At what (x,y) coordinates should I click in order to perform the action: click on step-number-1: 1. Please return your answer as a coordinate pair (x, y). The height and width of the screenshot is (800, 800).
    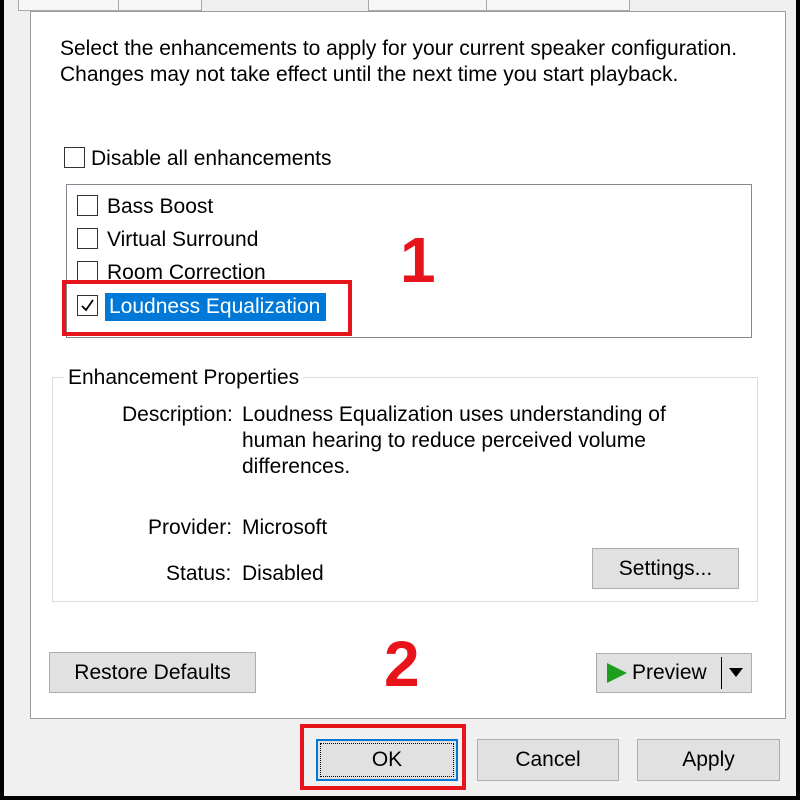
    Looking at the image, I should click on (418, 260).